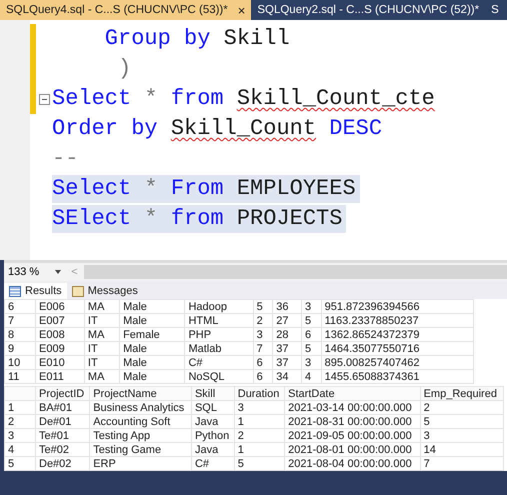  Describe the element at coordinates (287, 307) in the screenshot. I see `table-cell: 36` at that location.